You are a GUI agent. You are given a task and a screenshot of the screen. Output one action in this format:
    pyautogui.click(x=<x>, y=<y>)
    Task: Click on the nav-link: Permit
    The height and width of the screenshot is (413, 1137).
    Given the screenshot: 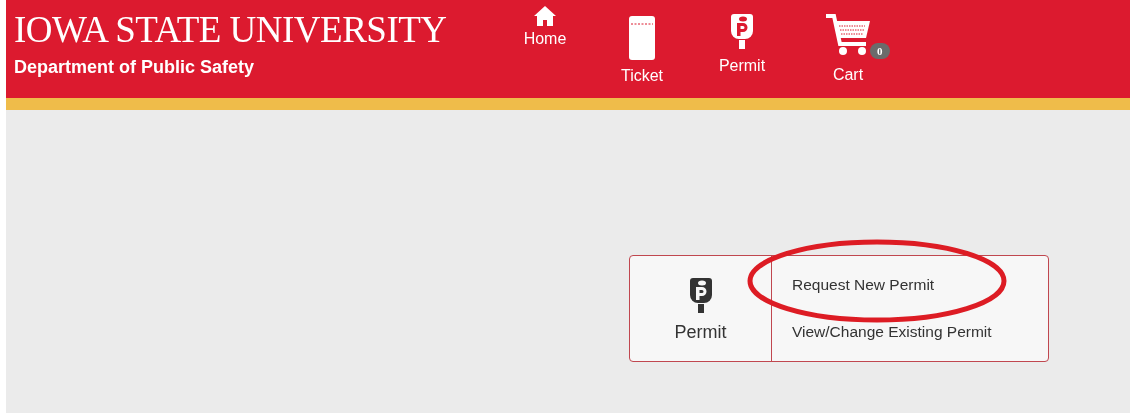 What is the action you would take?
    pyautogui.click(x=742, y=37)
    